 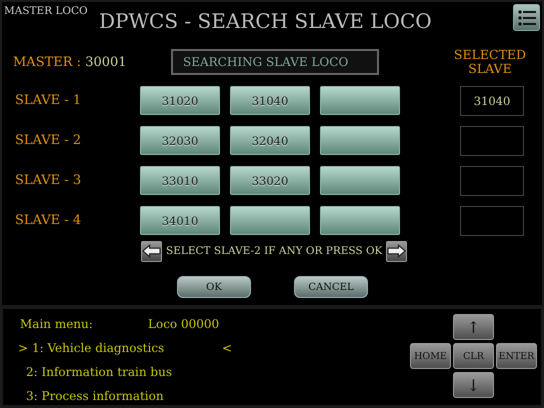 What do you see at coordinates (57, 324) in the screenshot?
I see `menu-title: Main menu:` at bounding box center [57, 324].